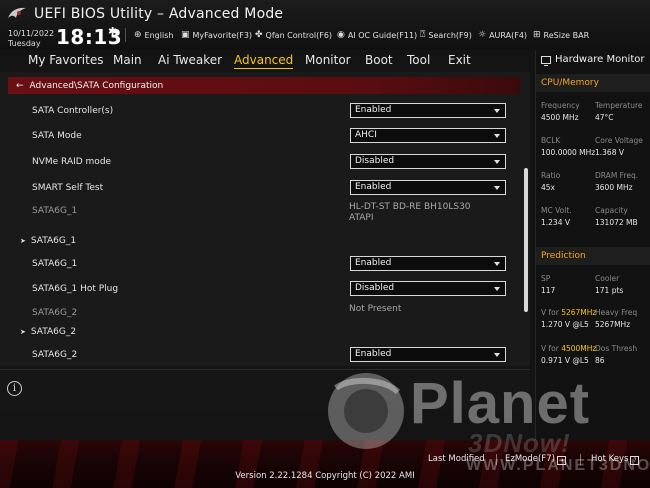  What do you see at coordinates (53, 332) in the screenshot?
I see `submenu-text: SATA6G_2` at bounding box center [53, 332].